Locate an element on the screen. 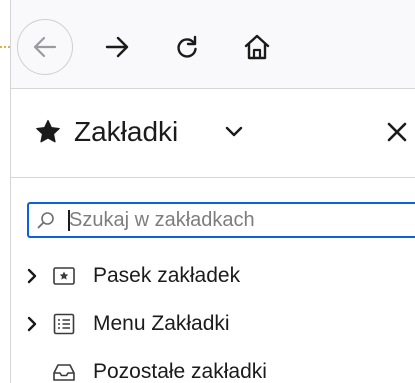  arrow-right-icon is located at coordinates (117, 47).